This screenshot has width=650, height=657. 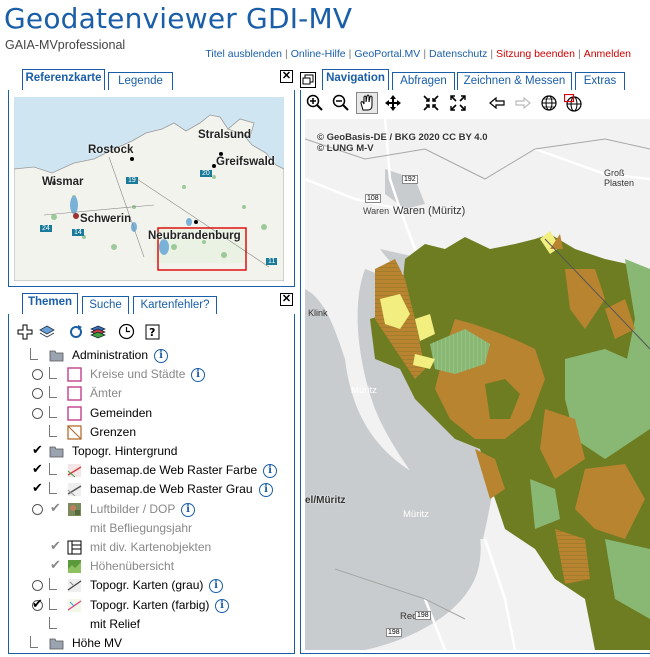 I want to click on theme-label: Höhenübersicht, so click(x=132, y=566).